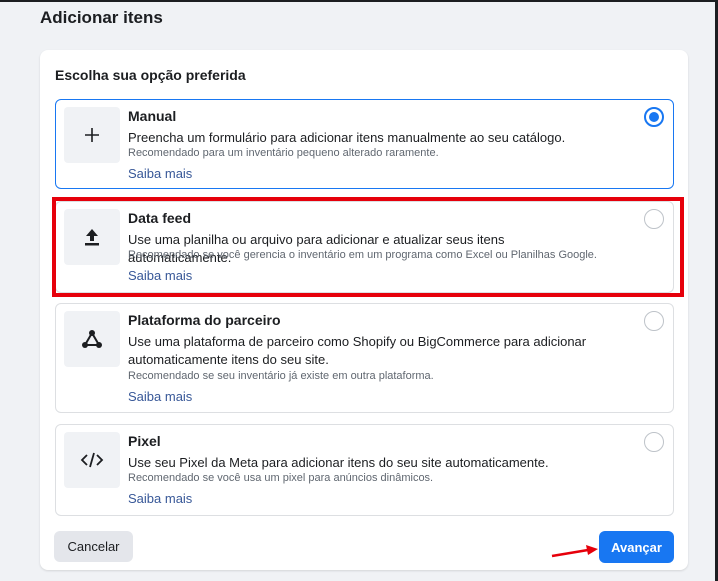 The width and height of the screenshot is (718, 581). I want to click on upload-icon, so click(92, 237).